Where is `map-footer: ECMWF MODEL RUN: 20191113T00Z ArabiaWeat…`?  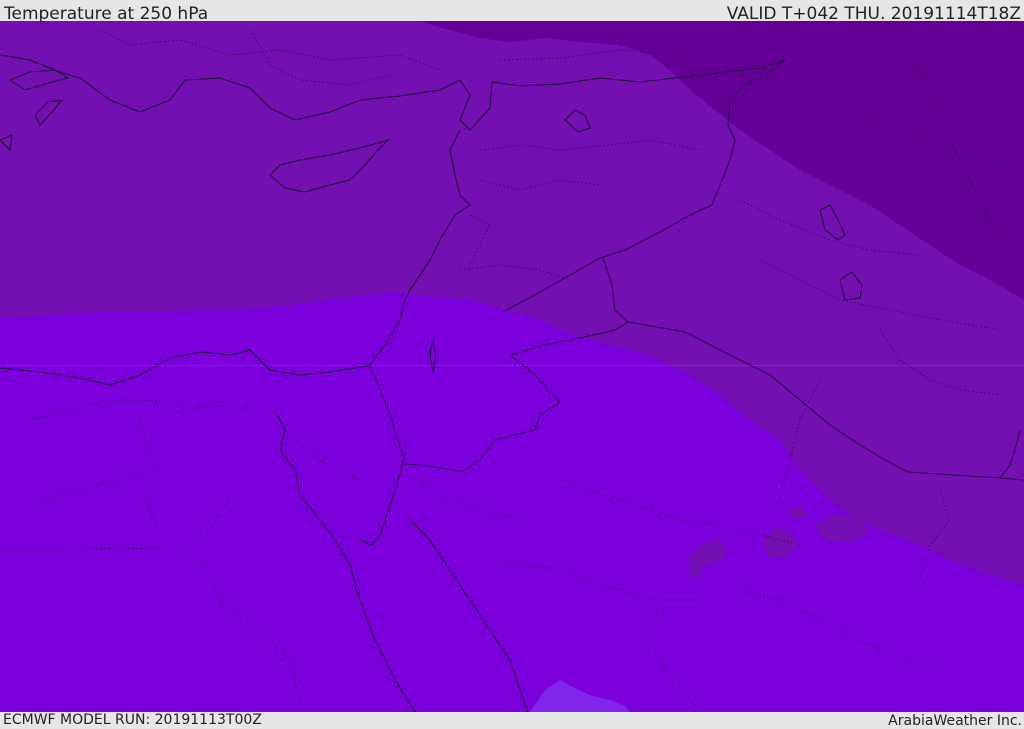 map-footer: ECMWF MODEL RUN: 20191113T00Z ArabiaWeat… is located at coordinates (512, 720).